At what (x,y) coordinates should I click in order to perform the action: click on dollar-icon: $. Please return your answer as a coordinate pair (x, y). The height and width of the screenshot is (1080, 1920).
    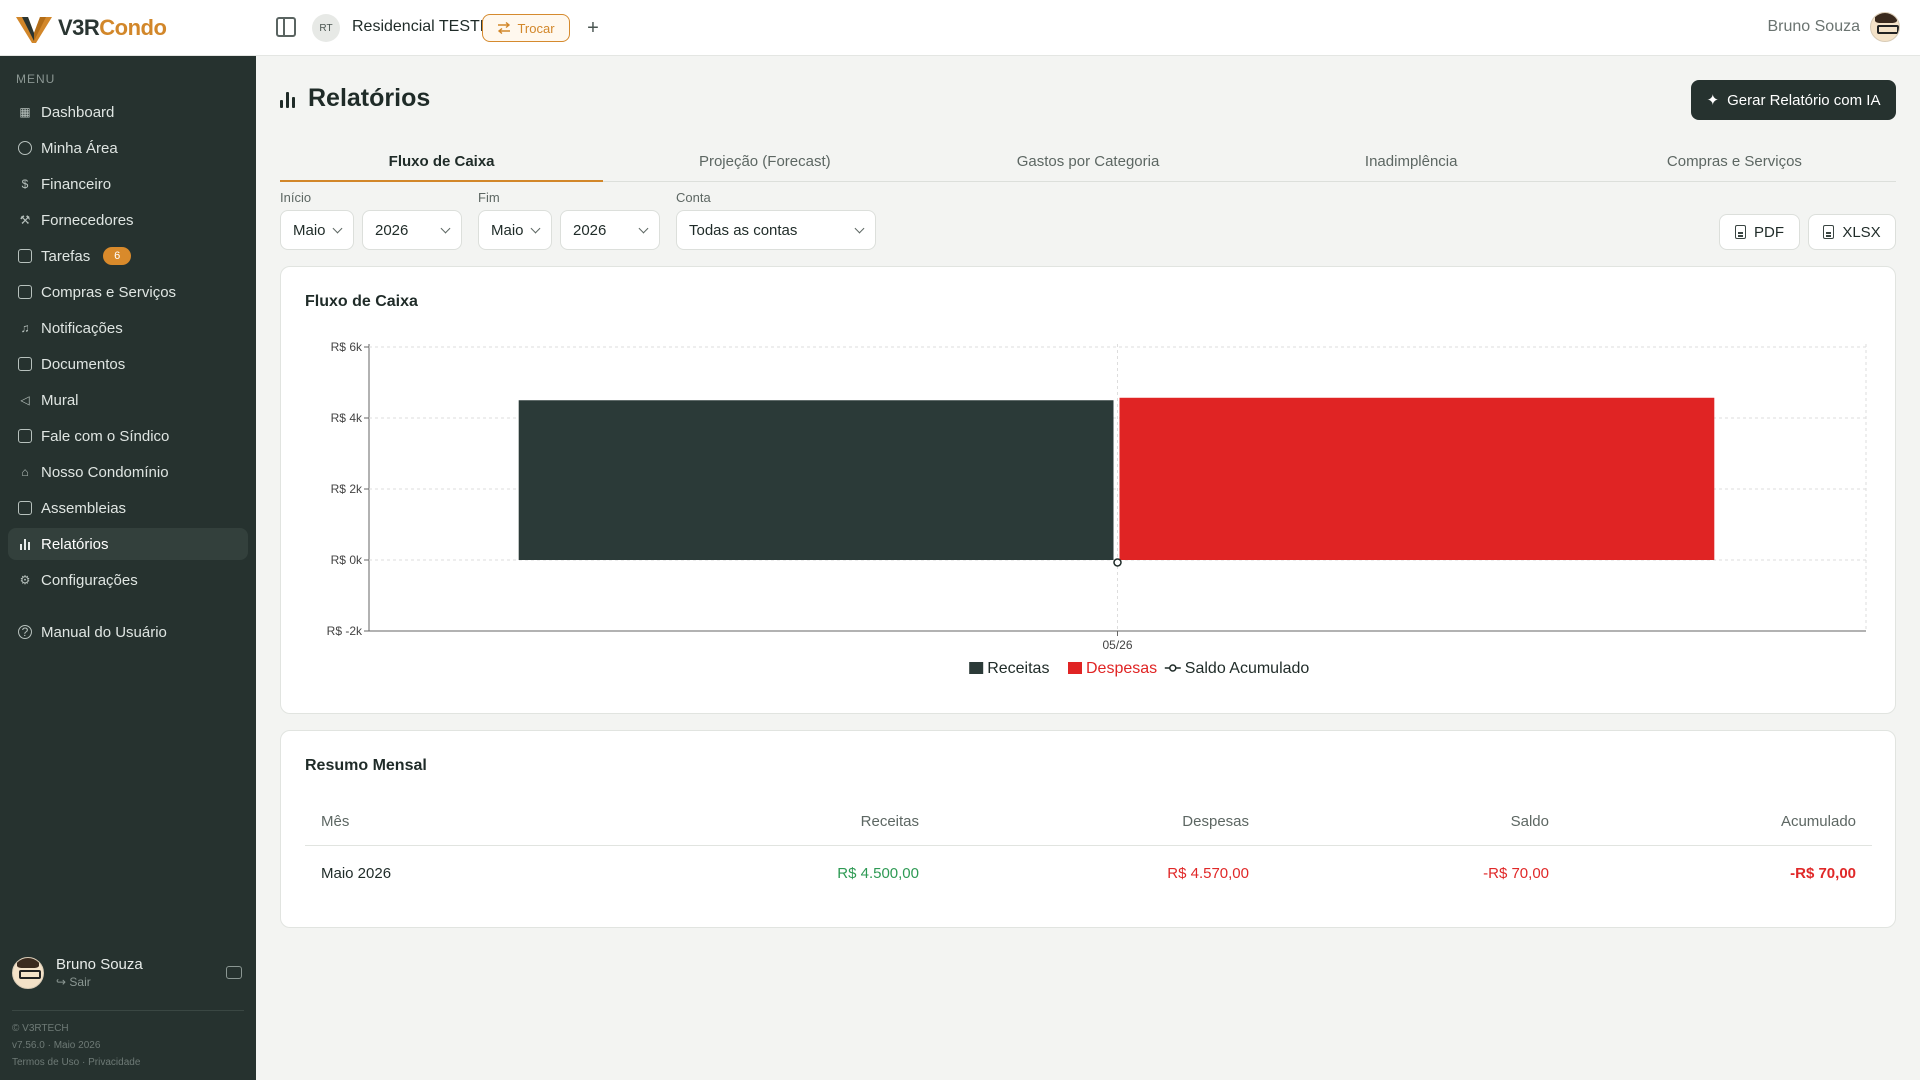
    Looking at the image, I should click on (25, 184).